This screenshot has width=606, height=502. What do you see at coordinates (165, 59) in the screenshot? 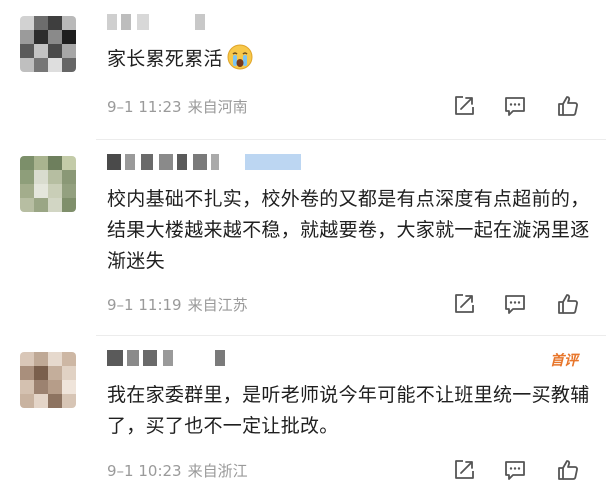
I see `comment-text-body: 家长累死累活` at bounding box center [165, 59].